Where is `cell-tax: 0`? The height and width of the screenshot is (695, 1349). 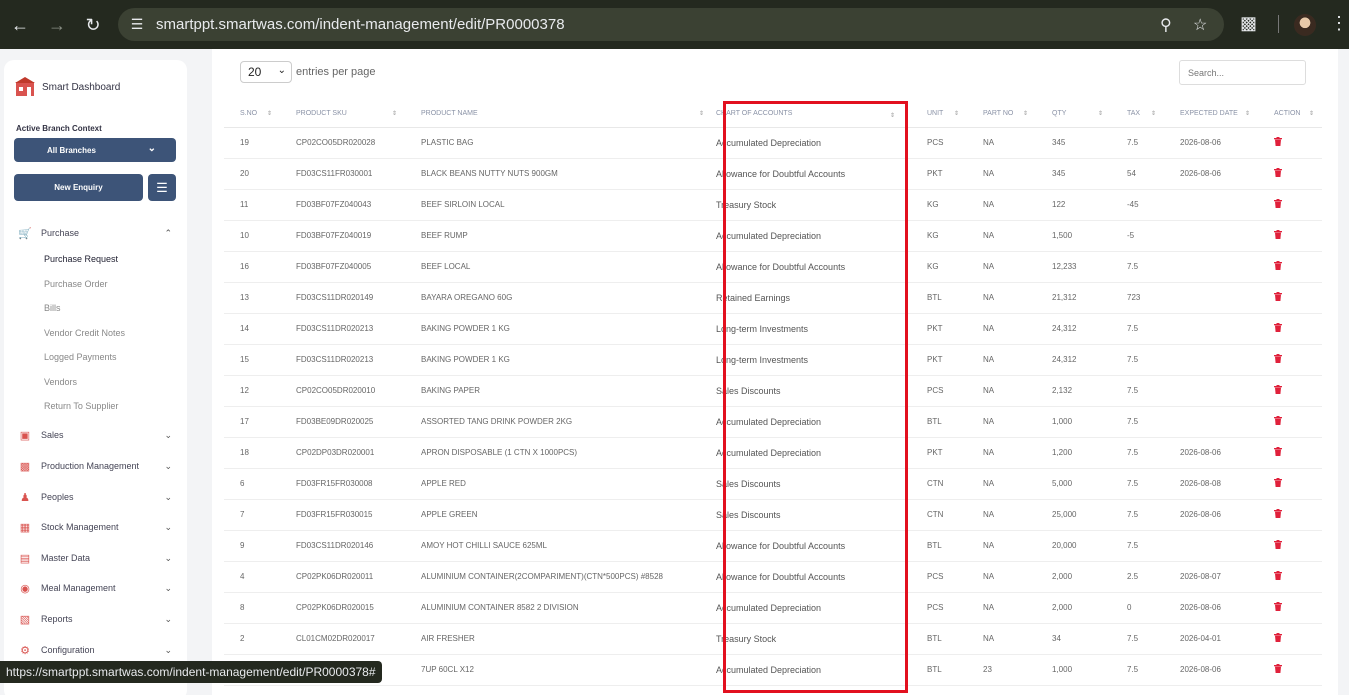
cell-tax: 0 is located at coordinates (1137, 608).